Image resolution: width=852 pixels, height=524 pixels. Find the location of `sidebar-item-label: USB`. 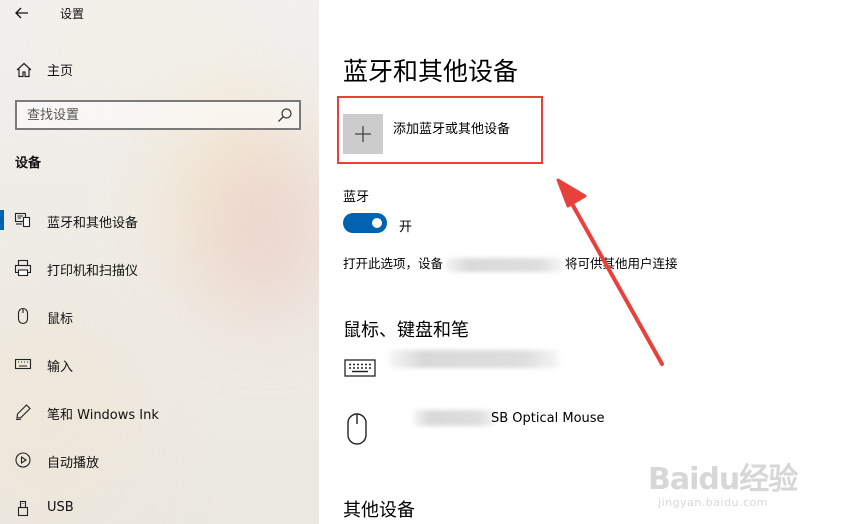

sidebar-item-label: USB is located at coordinates (60, 507).